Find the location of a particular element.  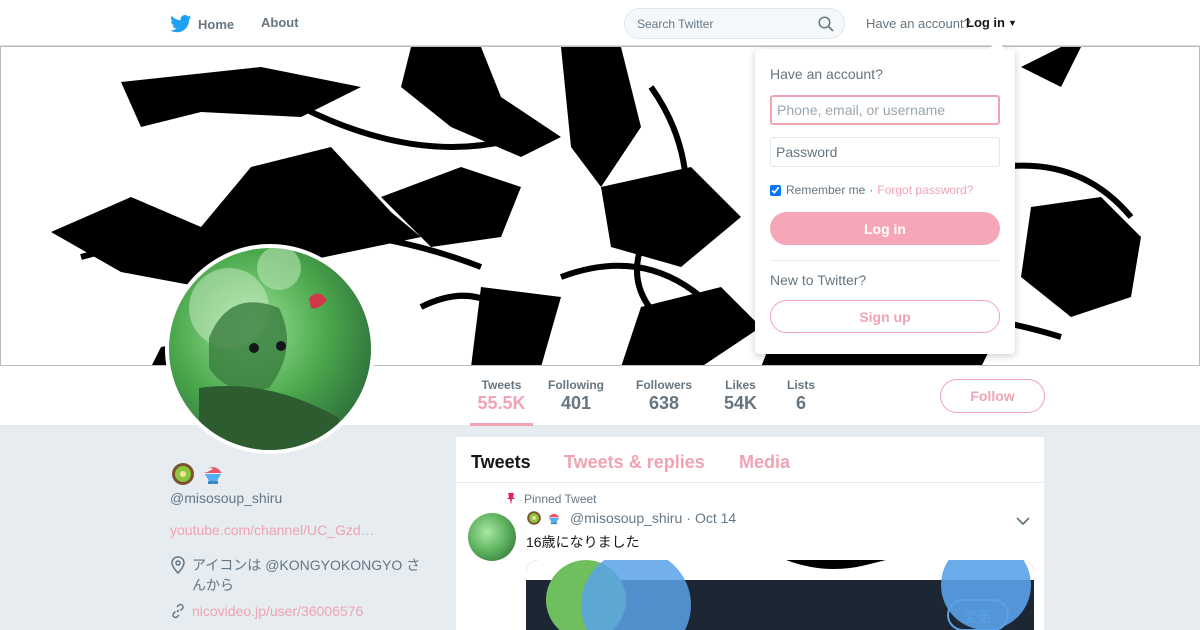

location-pin-icon is located at coordinates (178, 565).